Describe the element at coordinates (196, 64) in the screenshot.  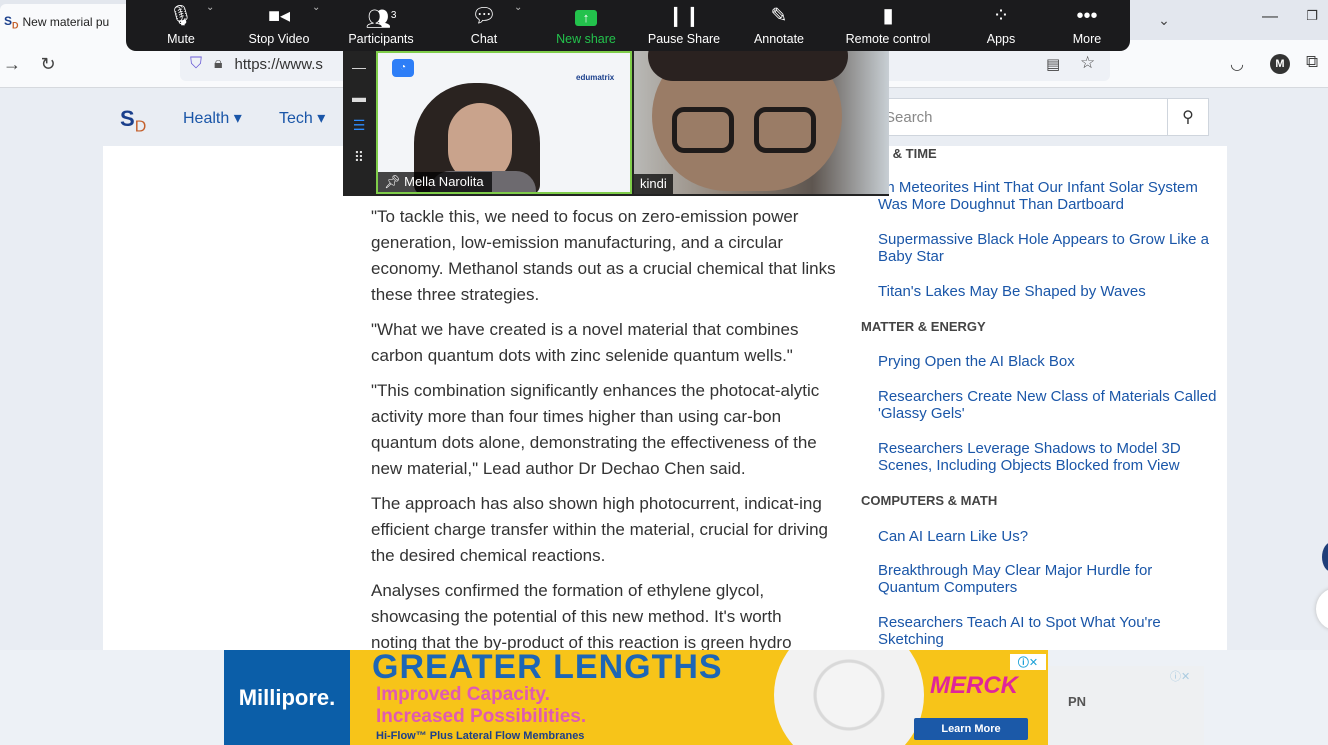
I see `shield-icon: ⛉` at that location.